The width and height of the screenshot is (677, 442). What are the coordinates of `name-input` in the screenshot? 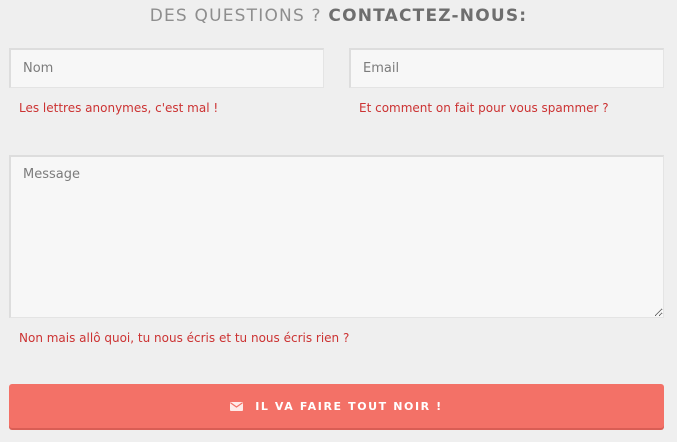 It's located at (166, 68).